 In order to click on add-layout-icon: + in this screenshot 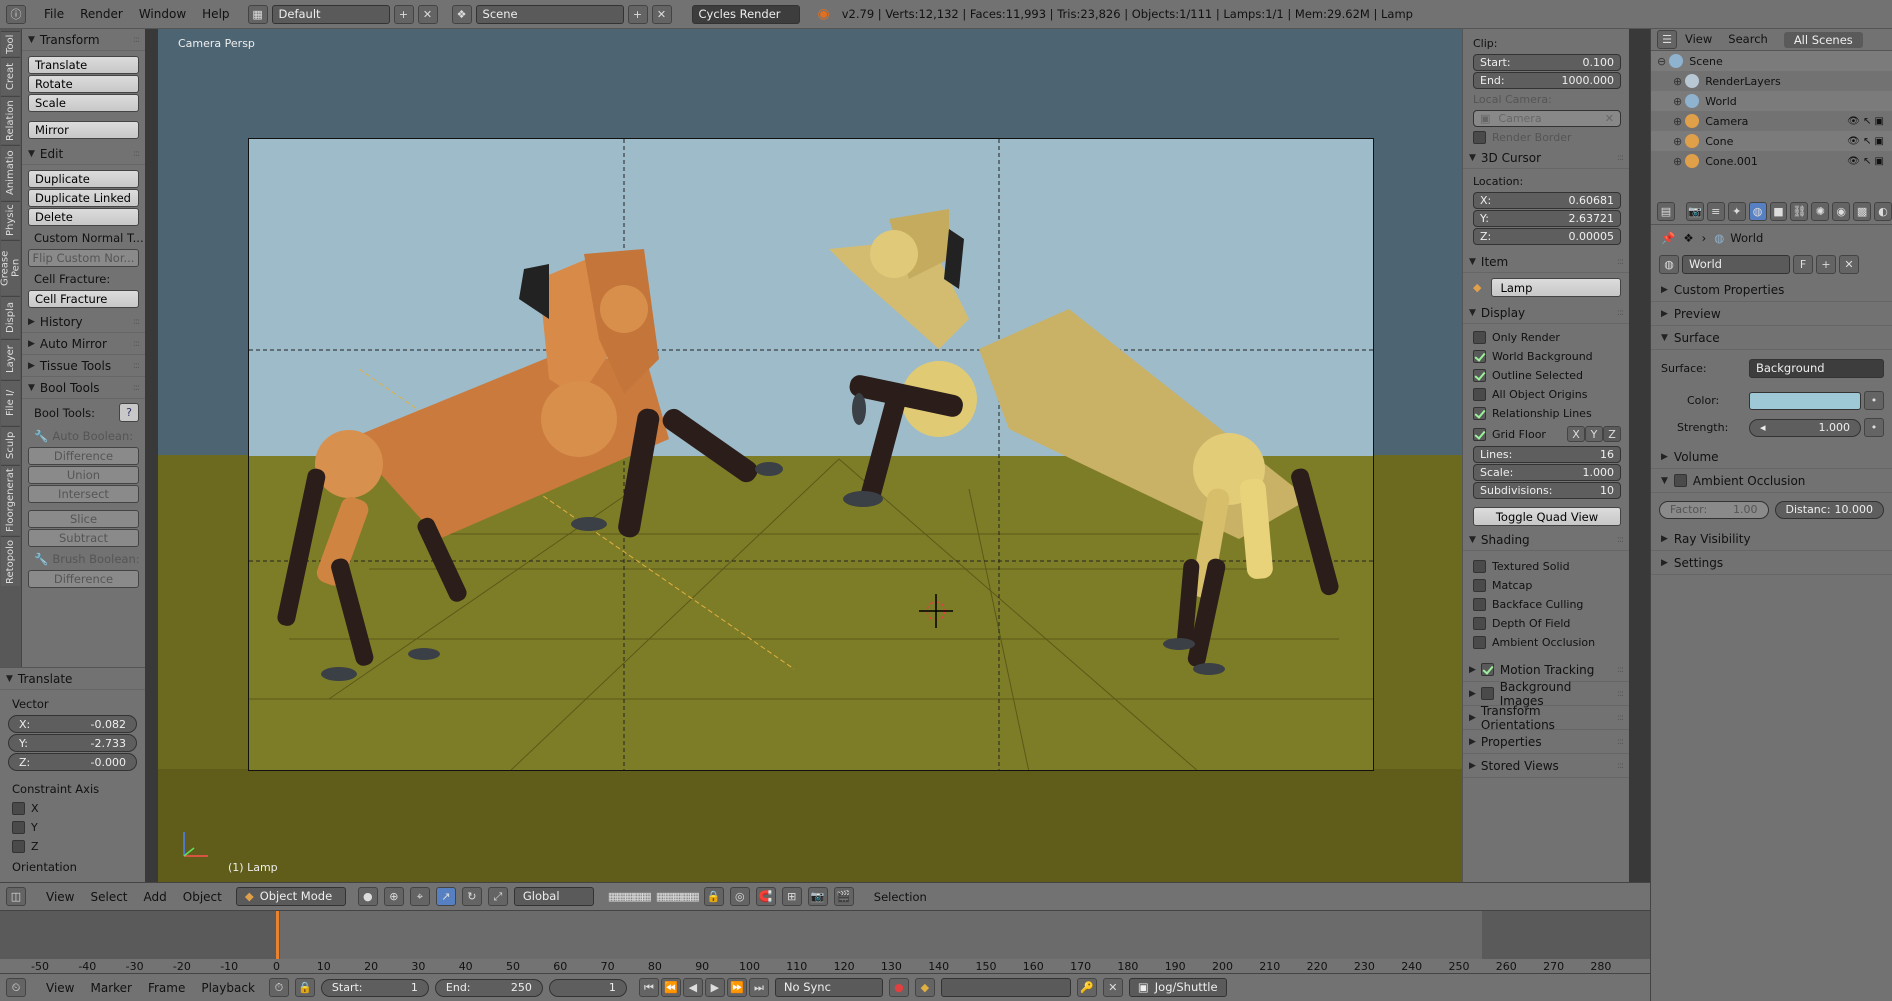, I will do `click(403, 14)`.